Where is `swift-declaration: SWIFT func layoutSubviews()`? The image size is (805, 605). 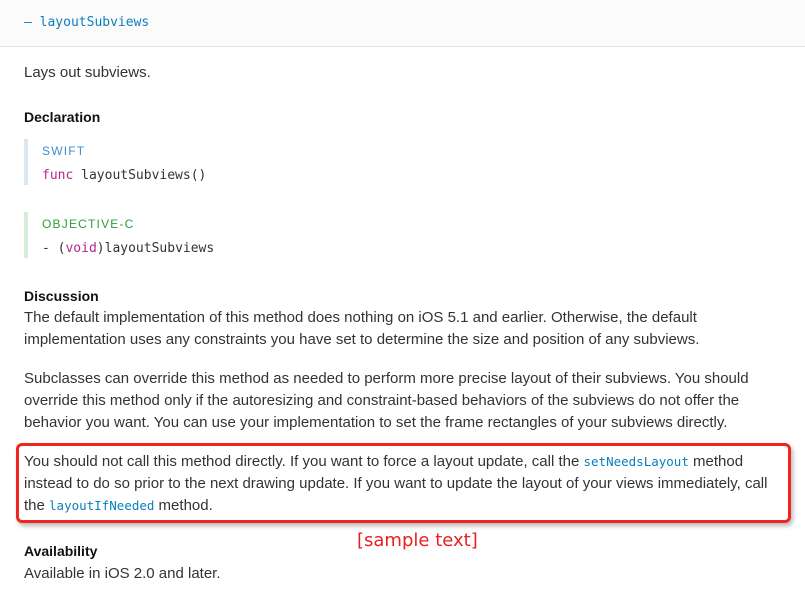 swift-declaration: SWIFT func layoutSubviews() is located at coordinates (163, 162).